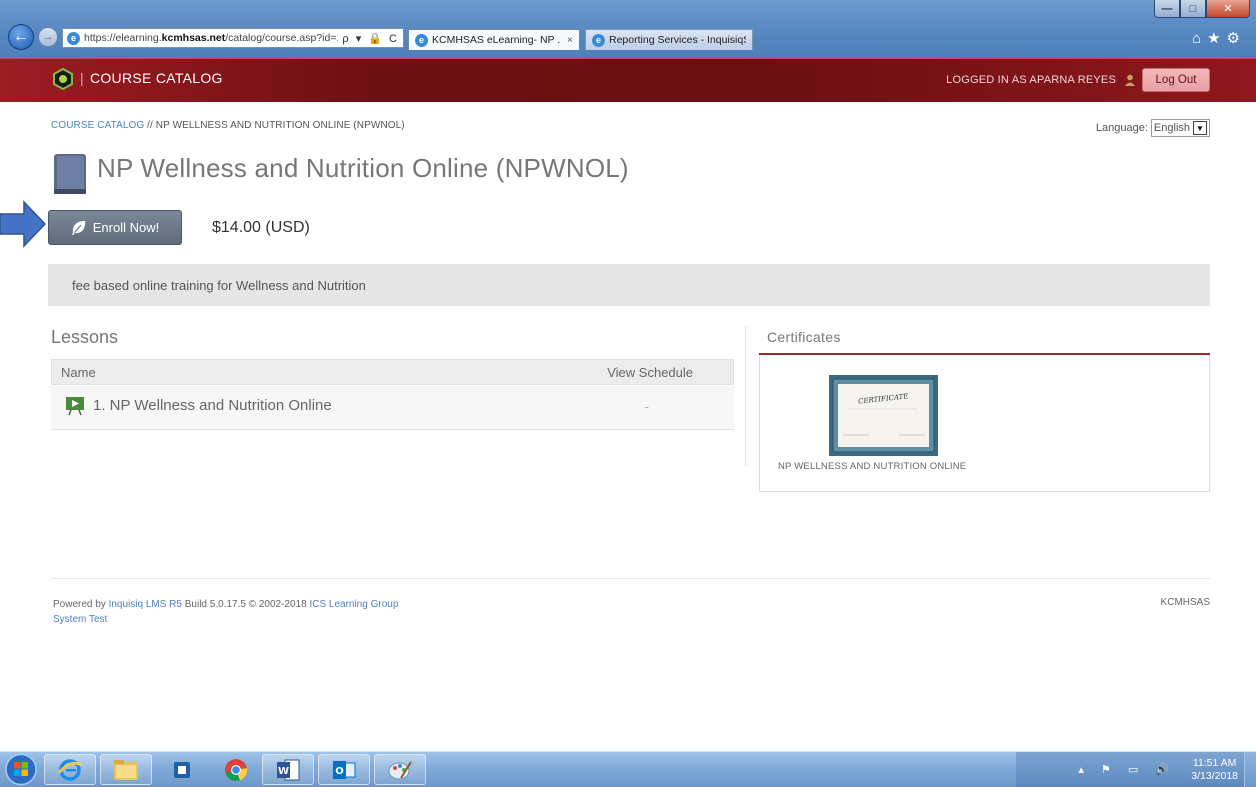 Image resolution: width=1256 pixels, height=787 pixels. I want to click on lessons-heading: Lessons, so click(85, 337).